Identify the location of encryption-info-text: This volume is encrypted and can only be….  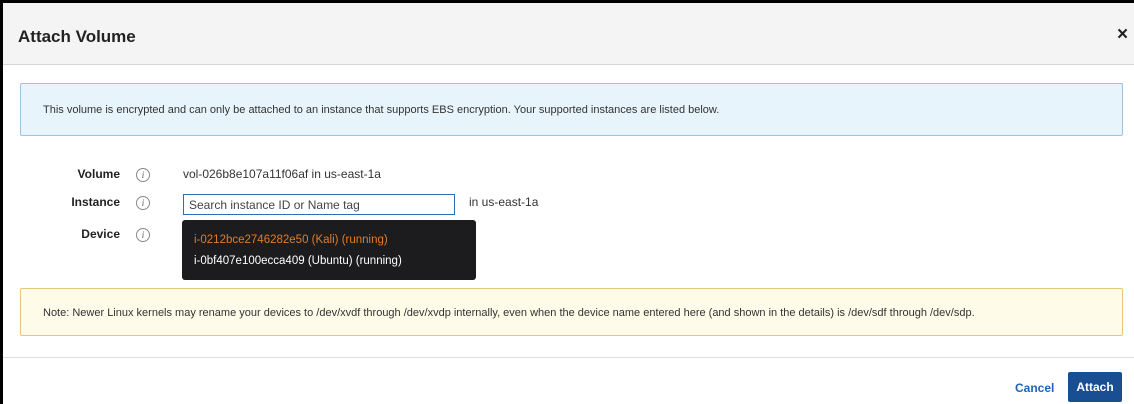
(381, 110).